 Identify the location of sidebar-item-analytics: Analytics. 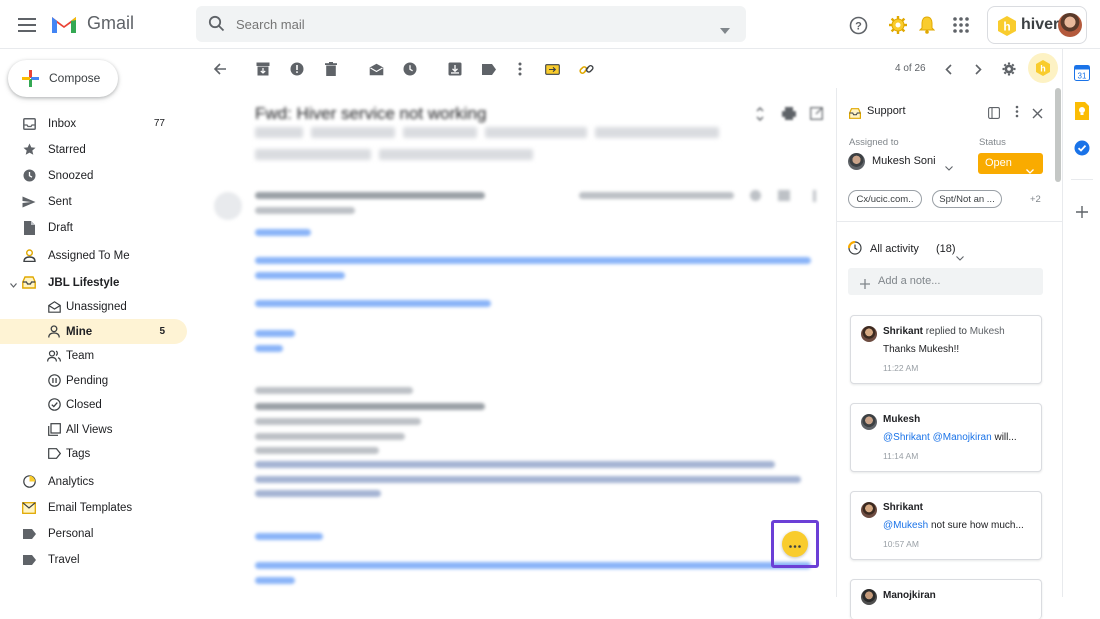
(93, 481).